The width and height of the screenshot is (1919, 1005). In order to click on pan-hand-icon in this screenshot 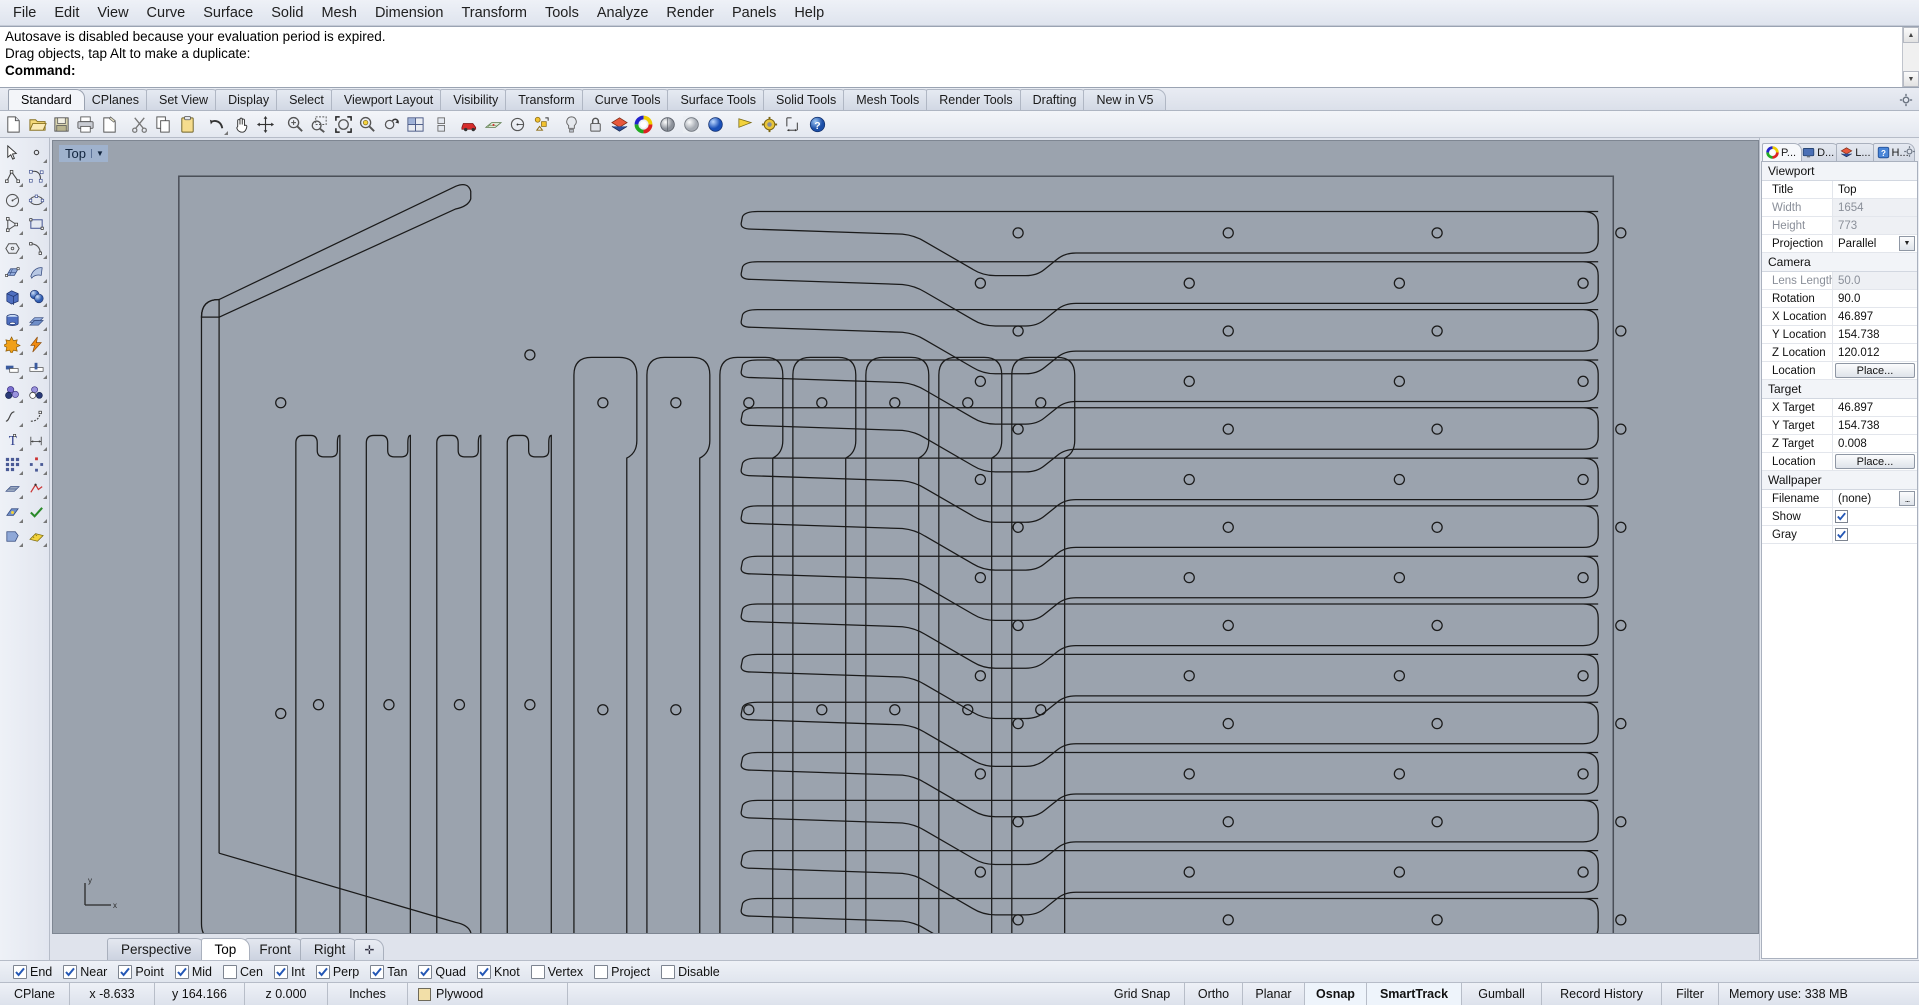, I will do `click(241, 124)`.